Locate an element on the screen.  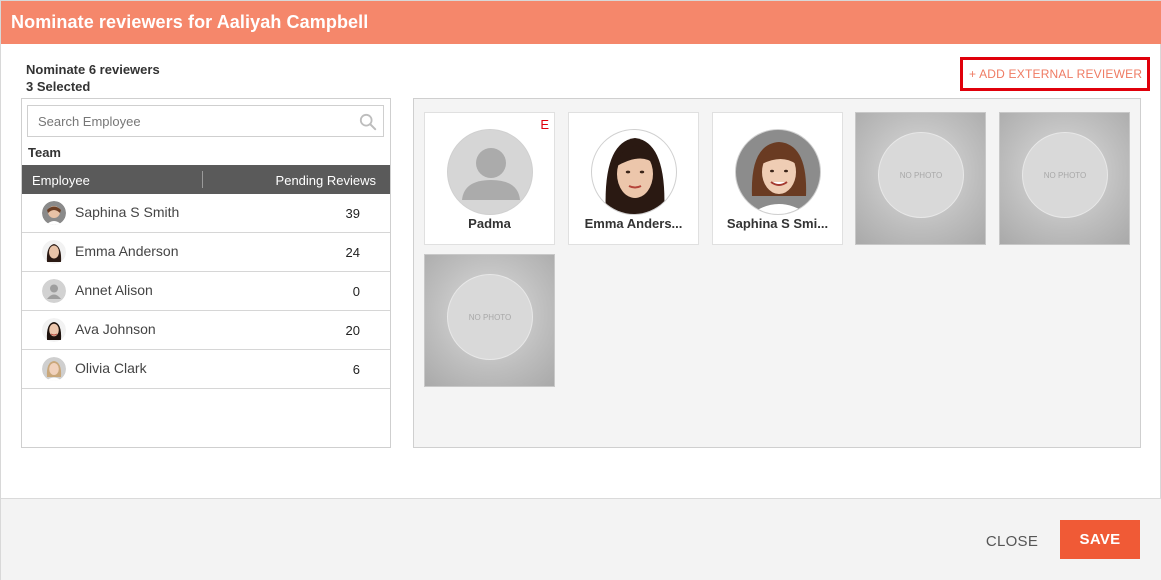
add-external-reviewer-label: + ADD EXTERNAL REVIEWER is located at coordinates (1056, 74).